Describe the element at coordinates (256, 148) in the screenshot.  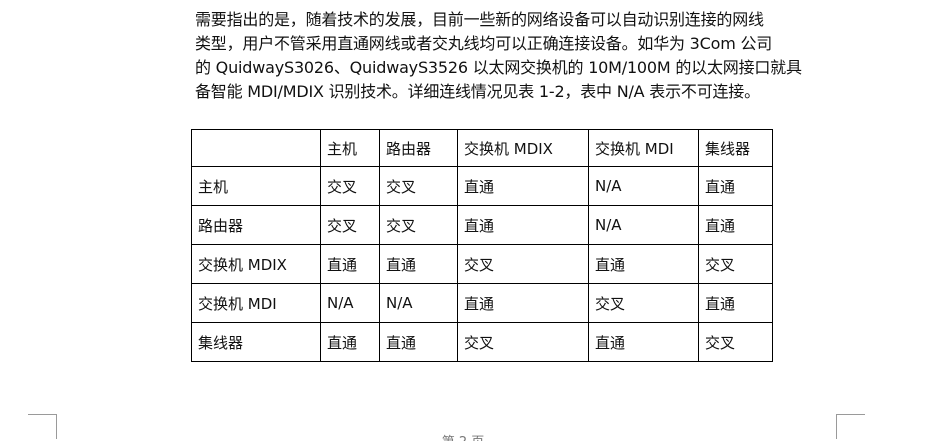
I see `table-corner-cell` at that location.